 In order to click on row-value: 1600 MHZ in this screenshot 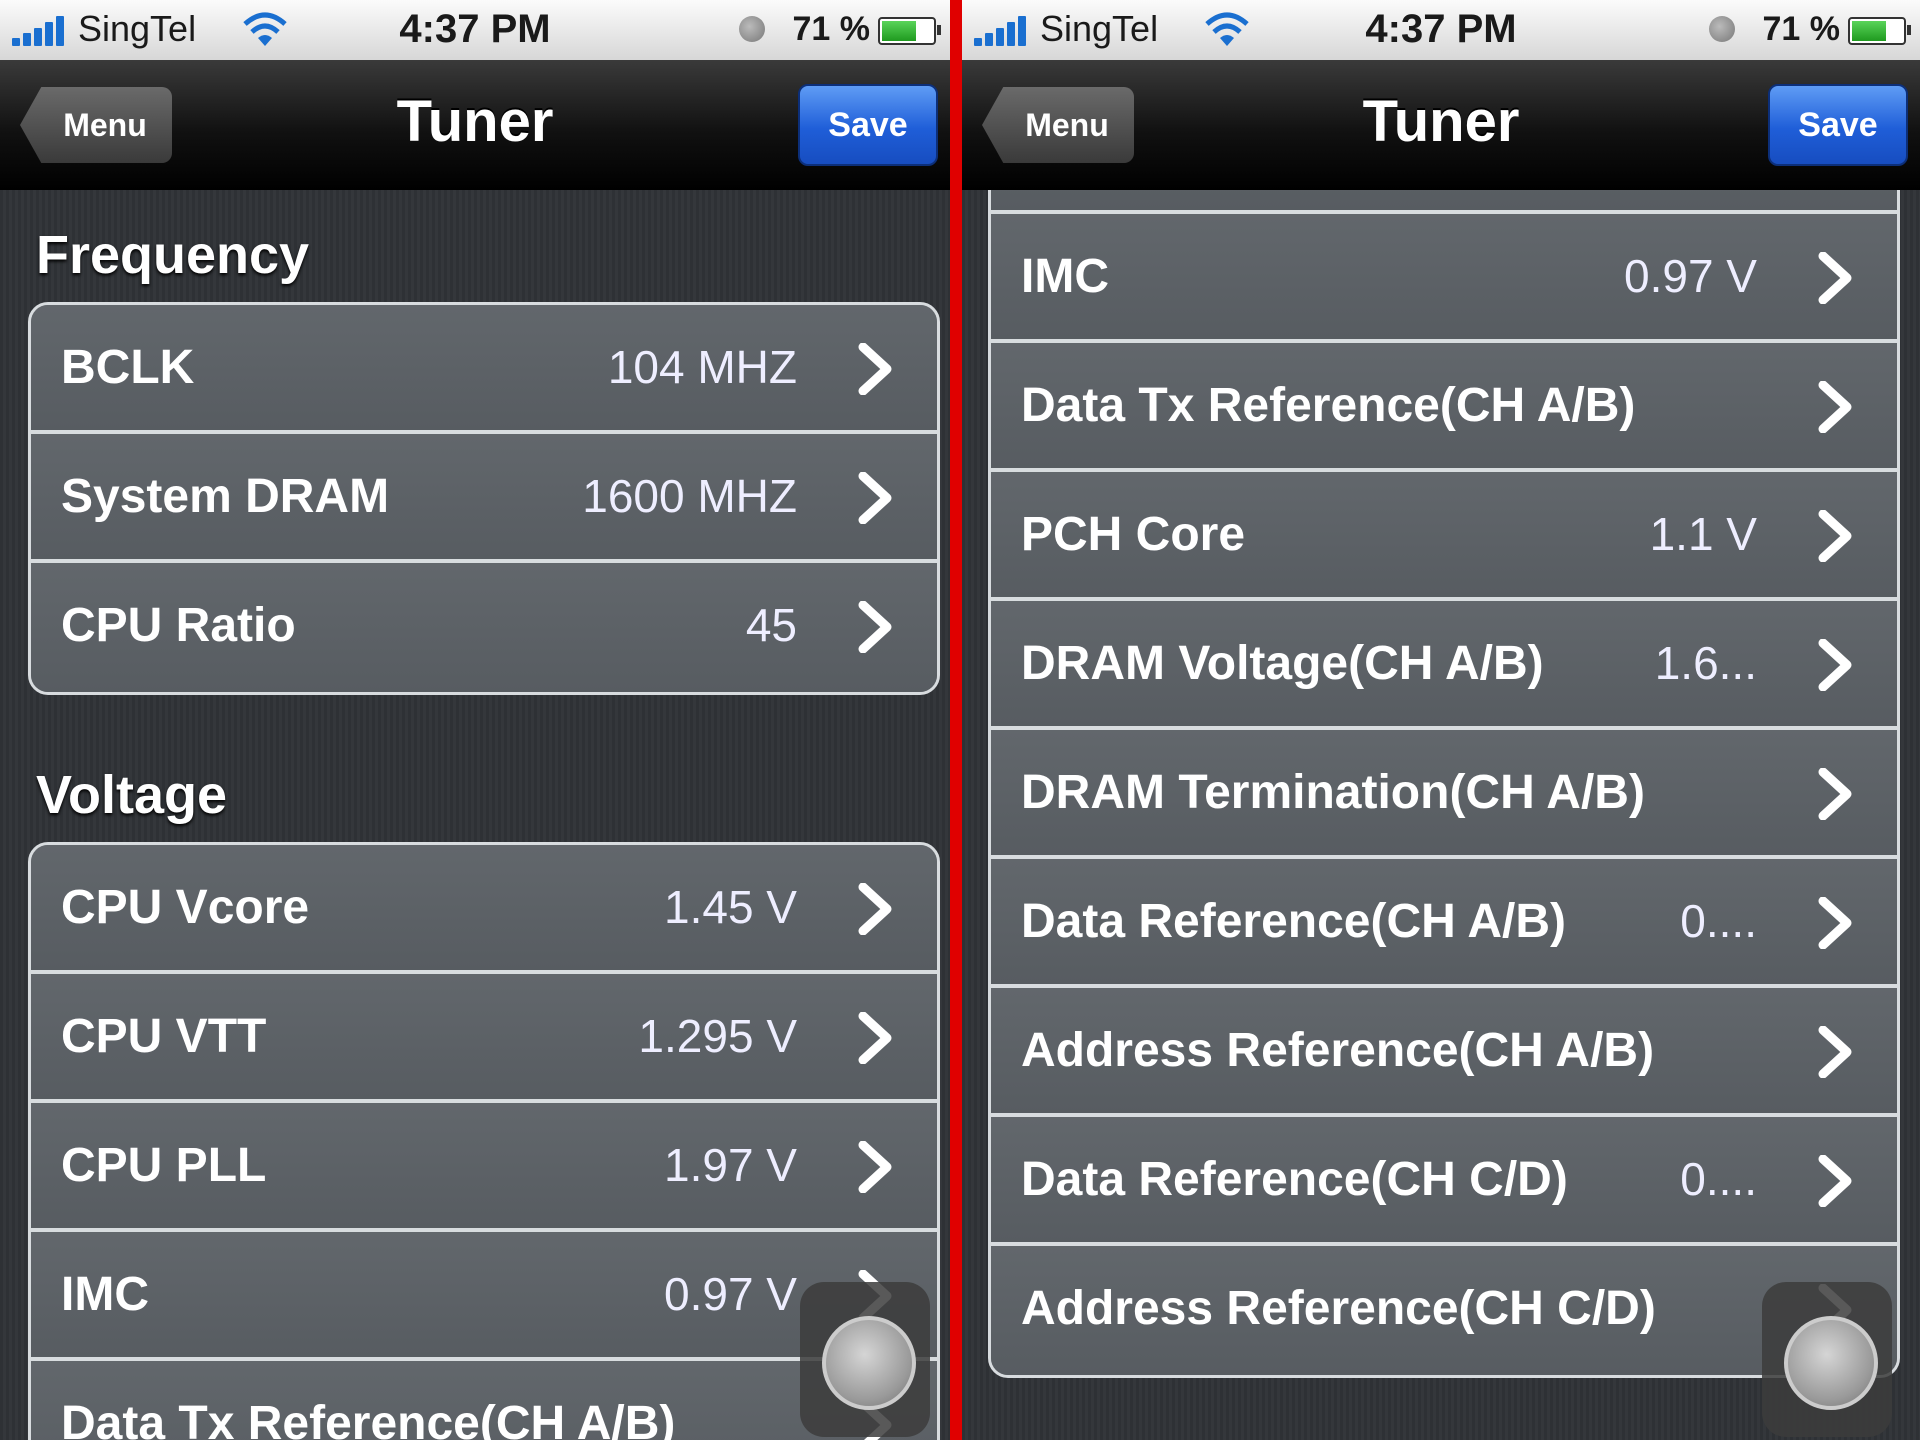, I will do `click(689, 496)`.